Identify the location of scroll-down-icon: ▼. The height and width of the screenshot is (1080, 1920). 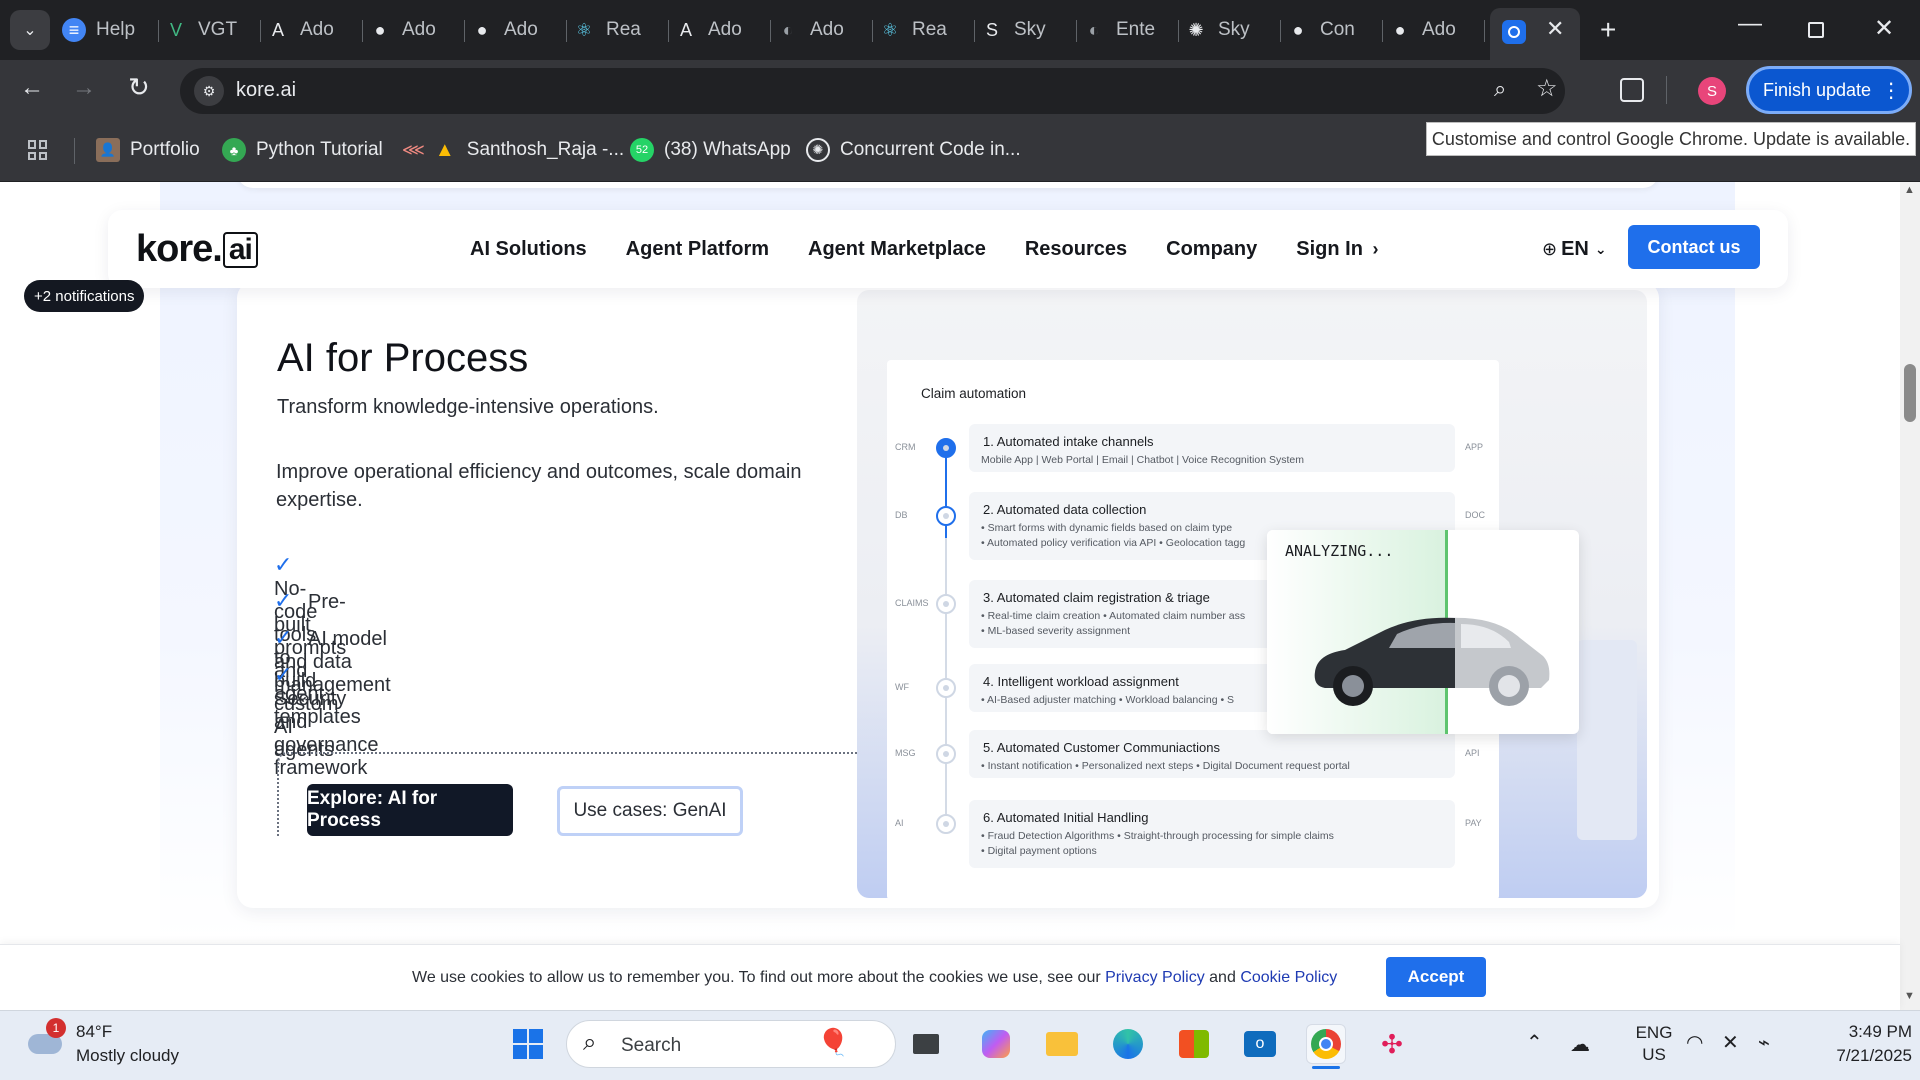
(1909, 996).